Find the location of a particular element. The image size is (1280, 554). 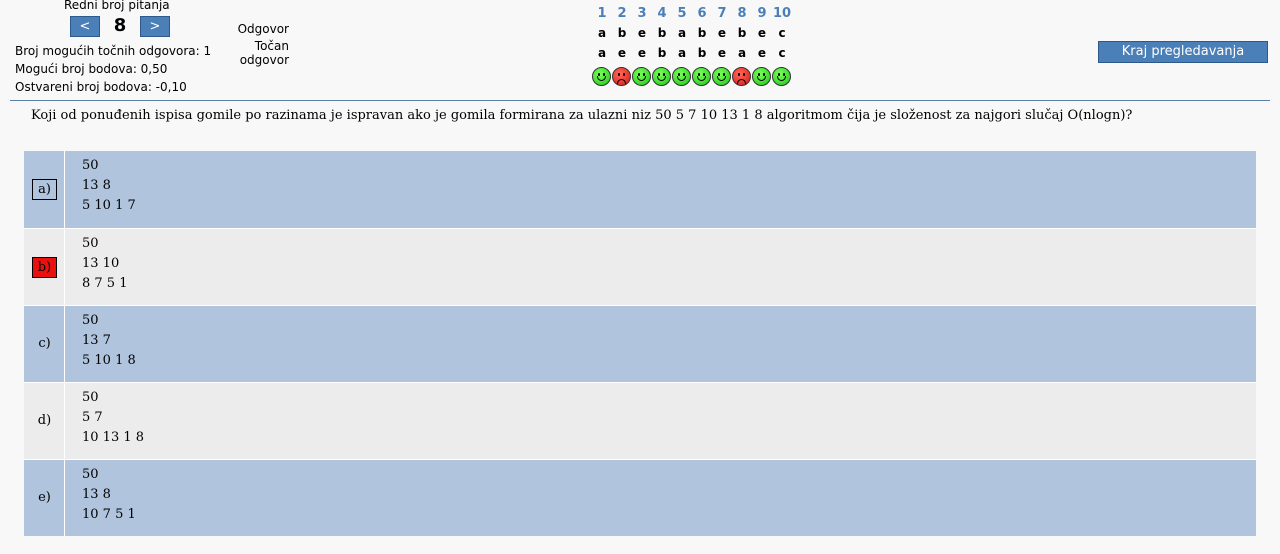

heap-level-line: 10 7 5 1 is located at coordinates (109, 514).